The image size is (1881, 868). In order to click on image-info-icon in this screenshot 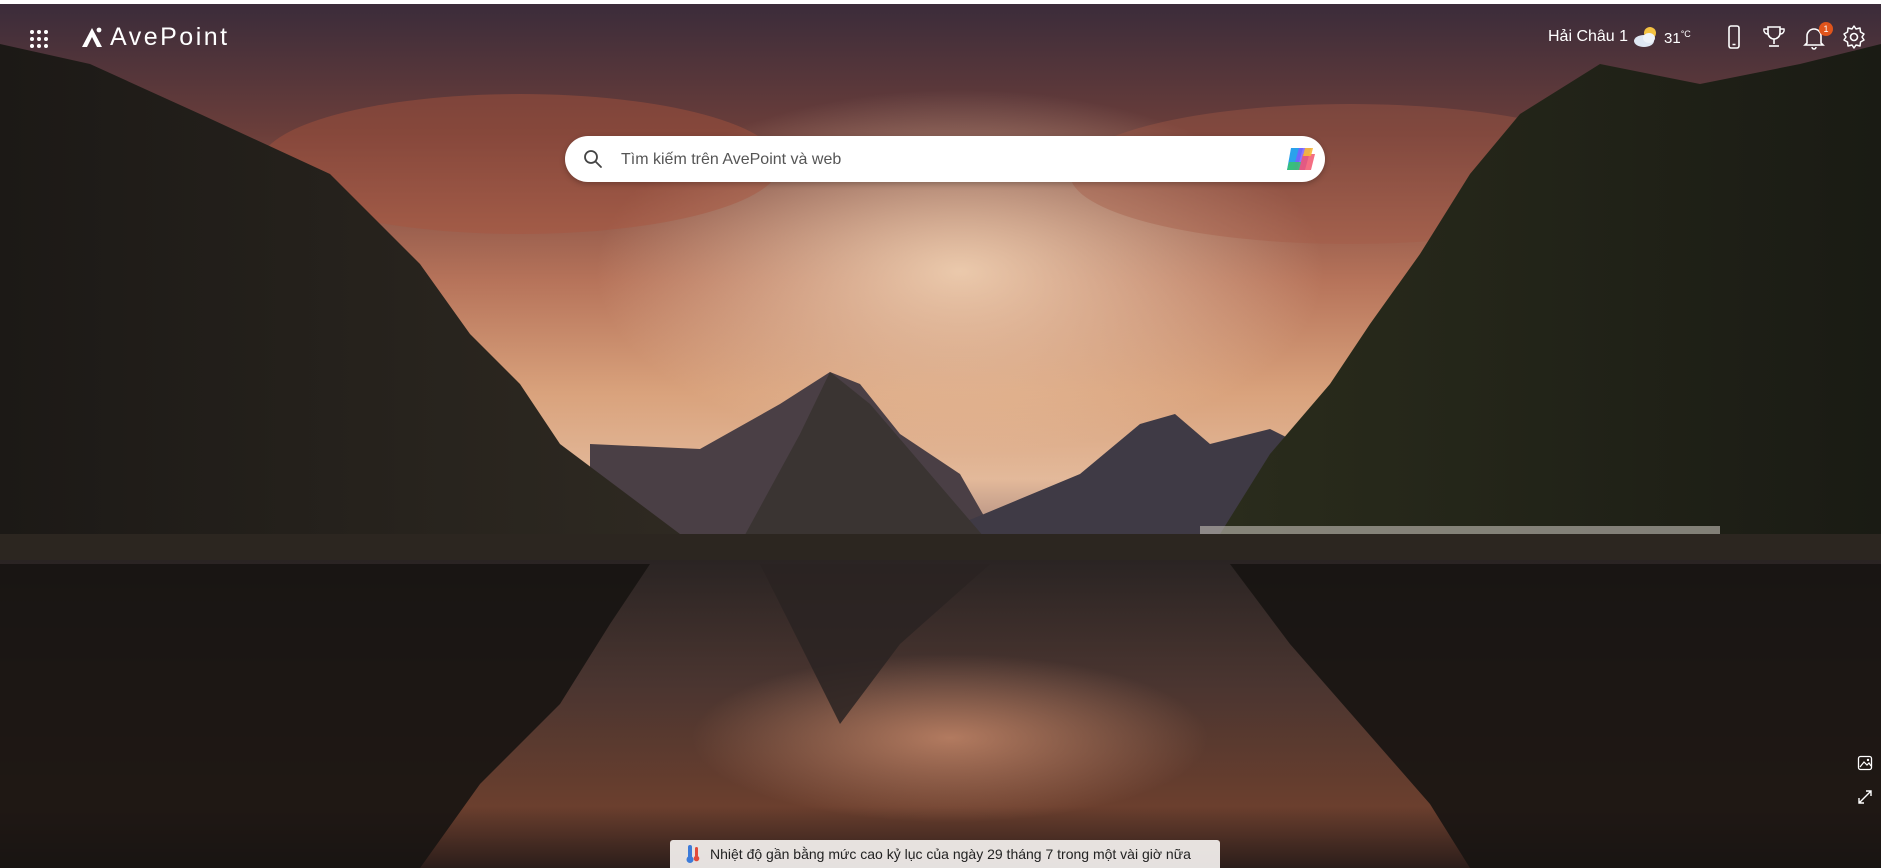, I will do `click(1865, 763)`.